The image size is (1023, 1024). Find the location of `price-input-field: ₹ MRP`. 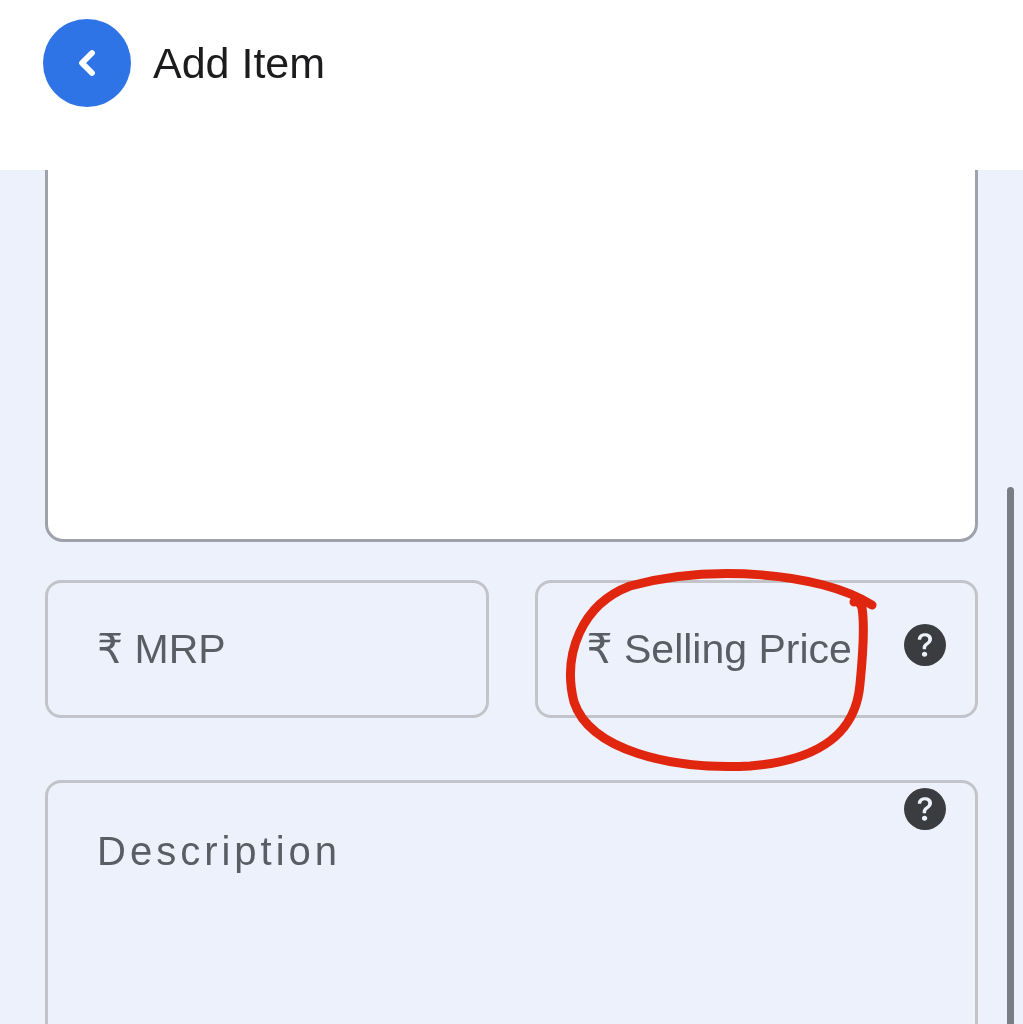

price-input-field: ₹ MRP is located at coordinates (267, 649).